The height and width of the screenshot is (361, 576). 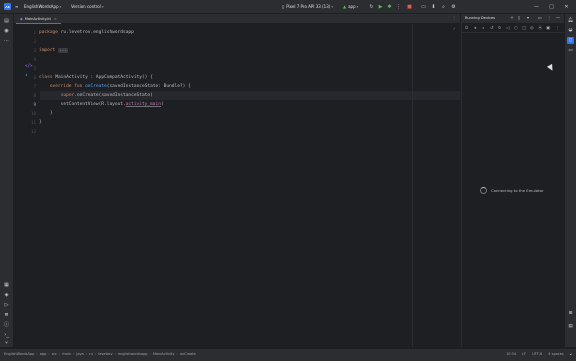 What do you see at coordinates (34, 77) in the screenshot?
I see `line-number: 6` at bounding box center [34, 77].